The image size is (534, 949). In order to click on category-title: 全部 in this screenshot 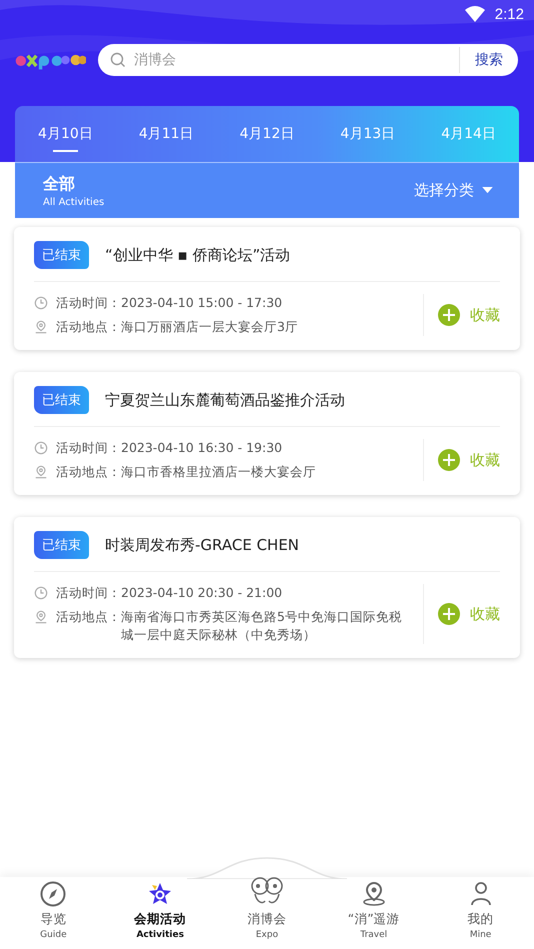, I will do `click(59, 184)`.